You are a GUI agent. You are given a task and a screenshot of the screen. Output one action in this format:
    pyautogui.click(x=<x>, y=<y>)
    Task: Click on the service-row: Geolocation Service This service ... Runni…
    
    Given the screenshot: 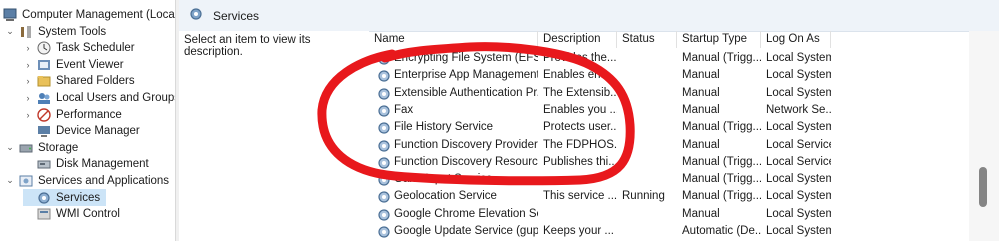 What is the action you would take?
    pyautogui.click(x=669, y=196)
    